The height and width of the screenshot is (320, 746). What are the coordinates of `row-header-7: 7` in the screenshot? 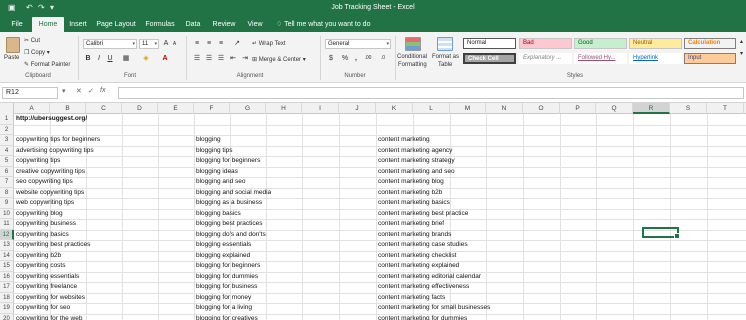 It's located at (7, 182).